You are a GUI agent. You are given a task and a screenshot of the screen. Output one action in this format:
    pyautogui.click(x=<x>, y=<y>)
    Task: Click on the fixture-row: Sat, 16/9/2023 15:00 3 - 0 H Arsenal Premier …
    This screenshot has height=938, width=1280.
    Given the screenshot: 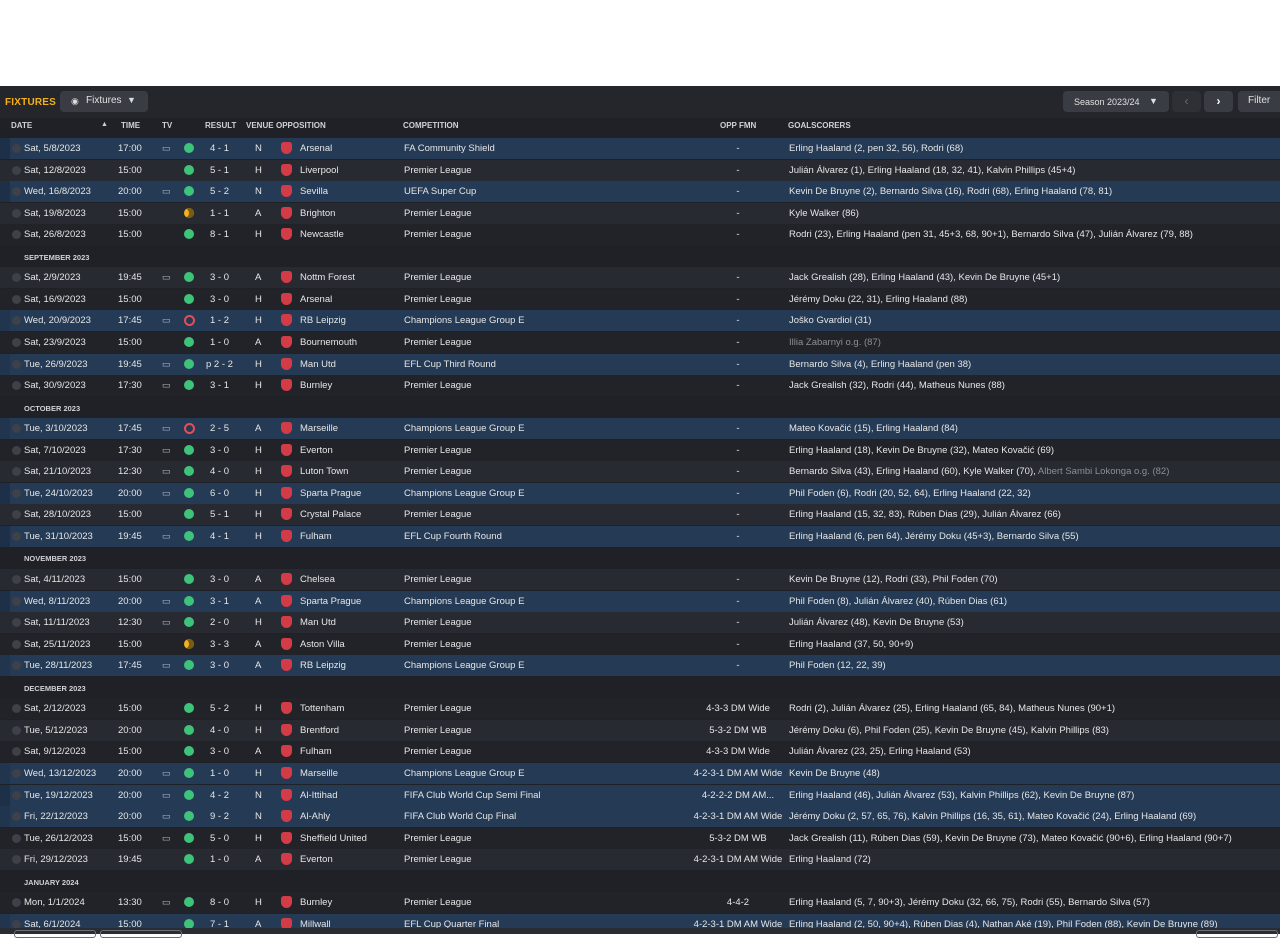 What is the action you would take?
    pyautogui.click(x=640, y=299)
    